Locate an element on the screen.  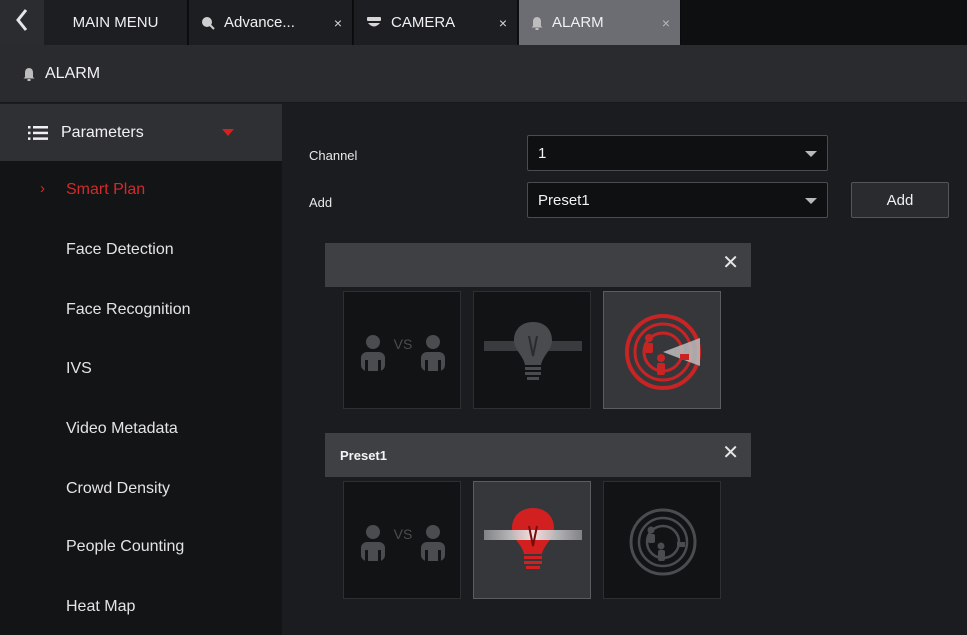
sidebar-item-label: Crowd Density is located at coordinates (118, 488).